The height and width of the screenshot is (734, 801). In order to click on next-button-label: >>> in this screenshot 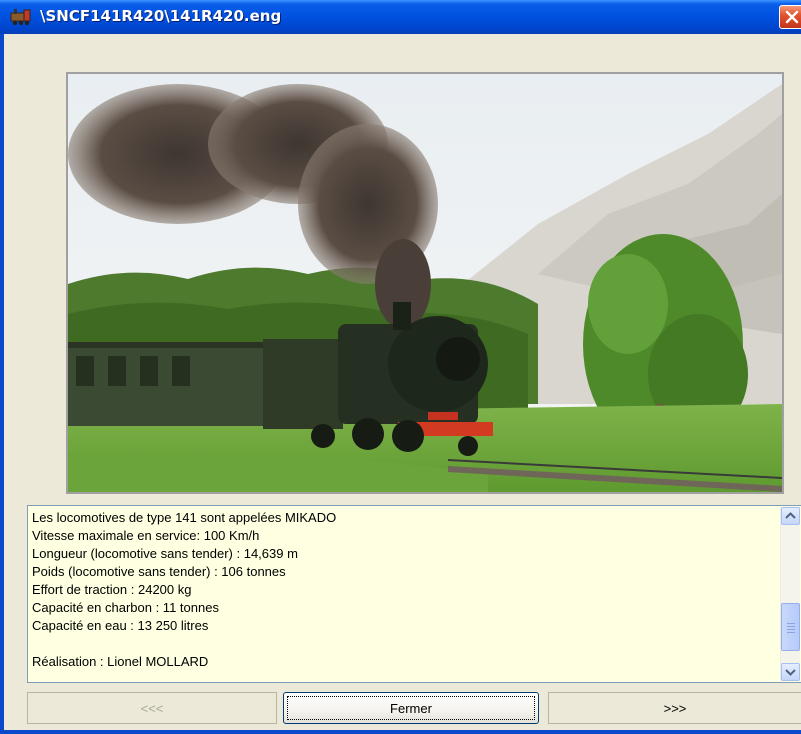, I will do `click(675, 708)`.